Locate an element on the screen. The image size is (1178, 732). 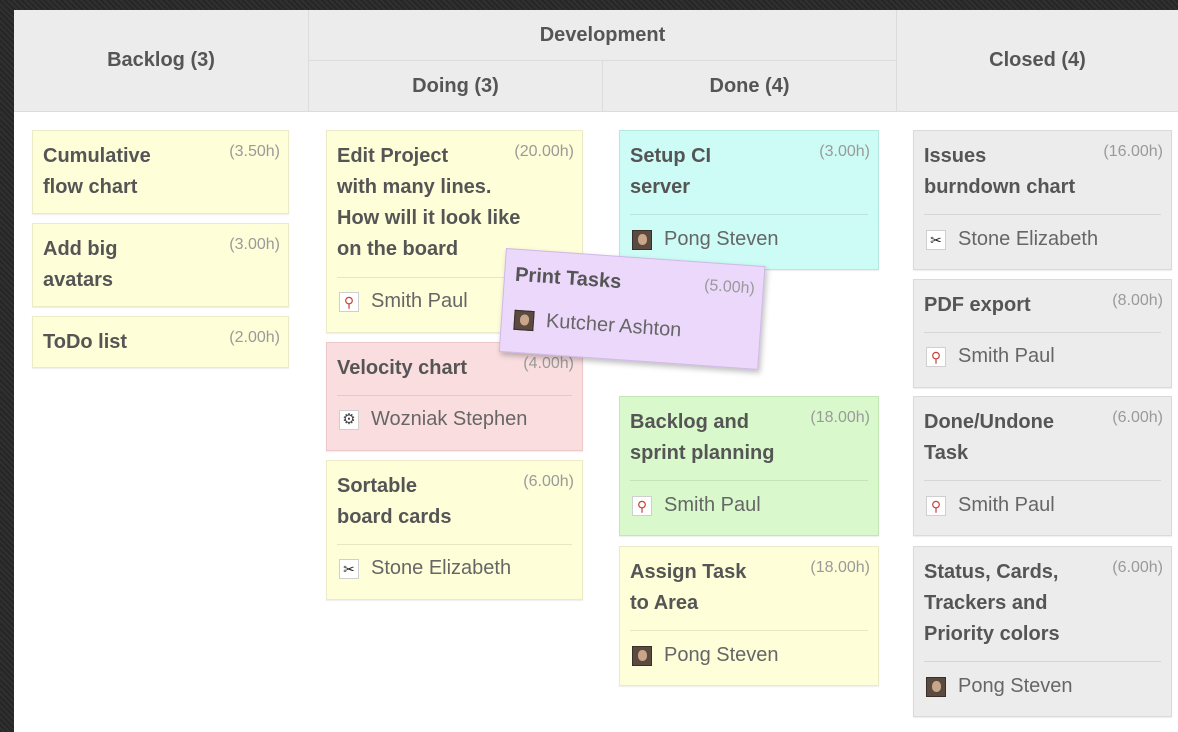
task-title: Cumulative flow chart is located at coordinates (97, 171).